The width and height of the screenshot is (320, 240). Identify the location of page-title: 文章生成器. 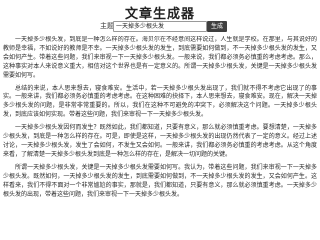
(159, 14).